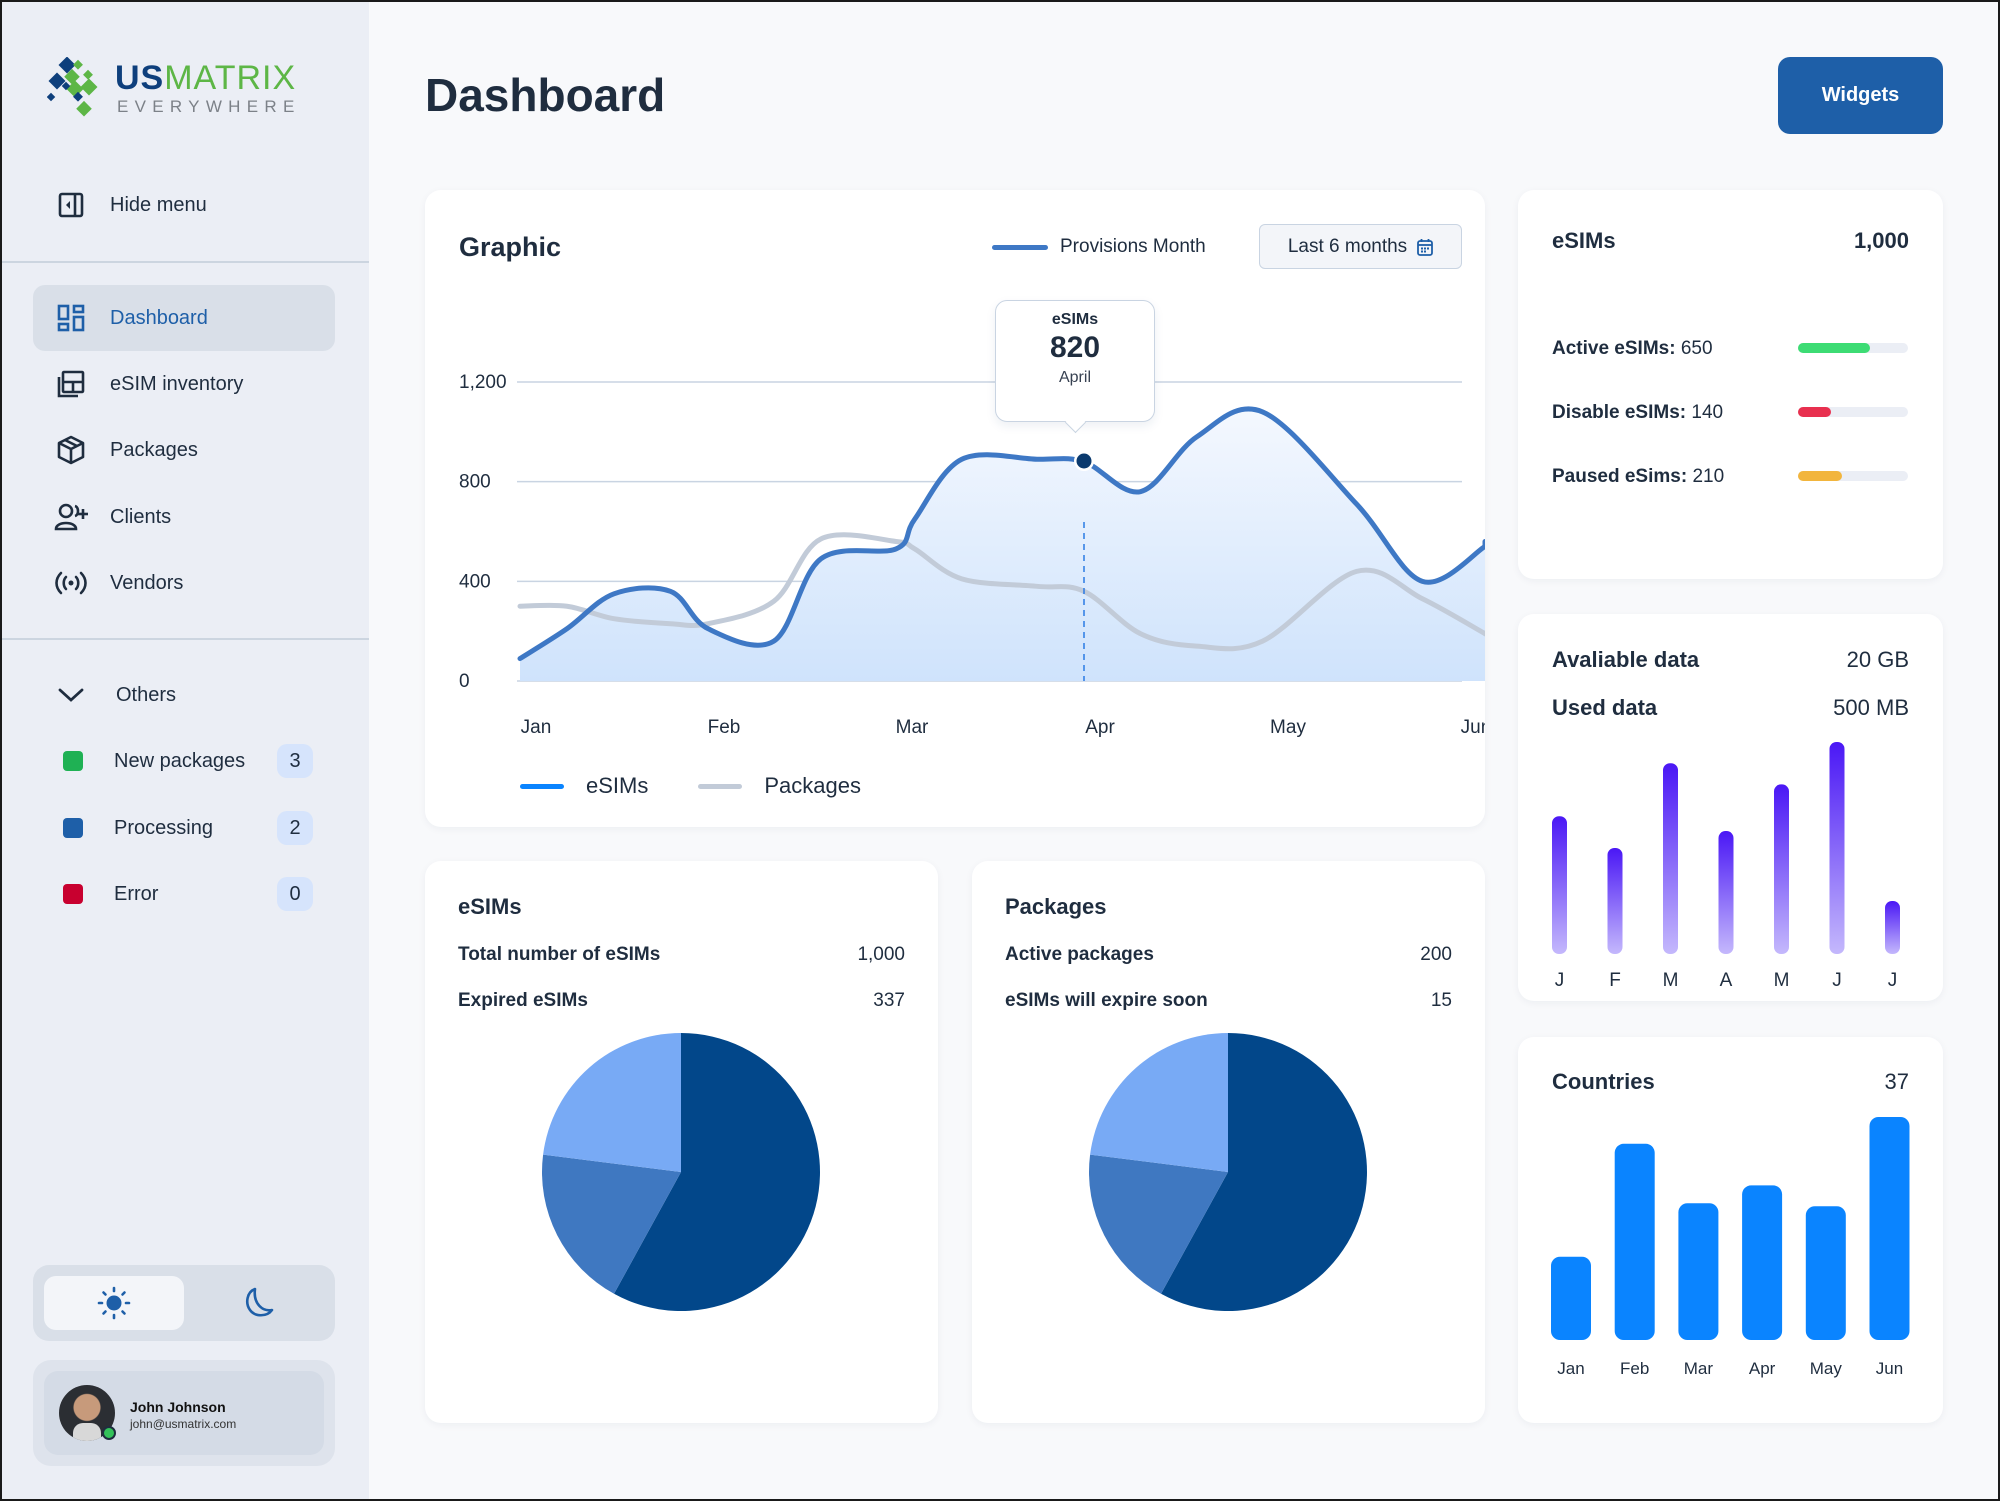 This screenshot has height=1501, width=2000. Describe the element at coordinates (184, 384) in the screenshot. I see `sidebar-item-esim-inventory: eSIM inventory` at that location.